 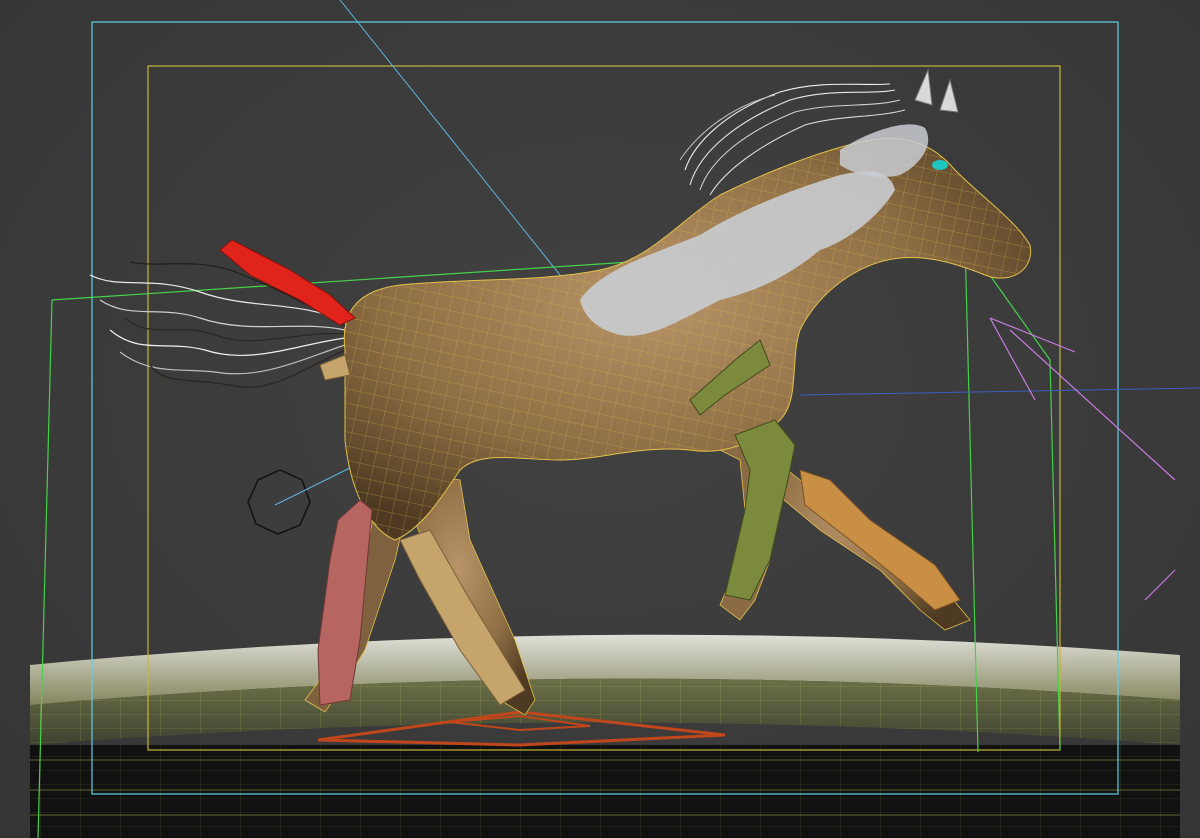 I want to click on bone-spine, so click(x=335, y=367).